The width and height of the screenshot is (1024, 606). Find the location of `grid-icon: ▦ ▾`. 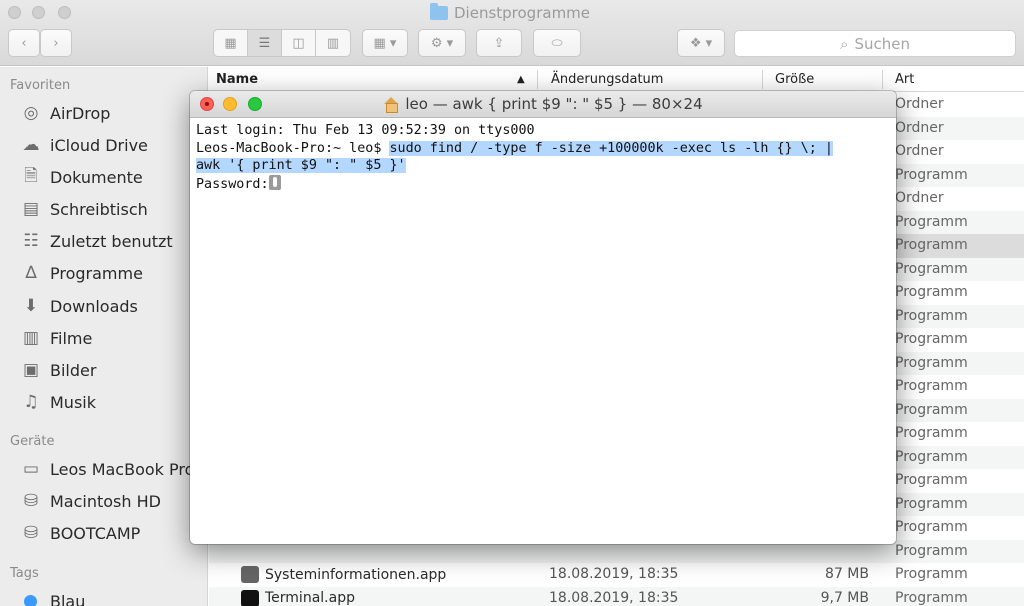

grid-icon: ▦ ▾ is located at coordinates (385, 43).